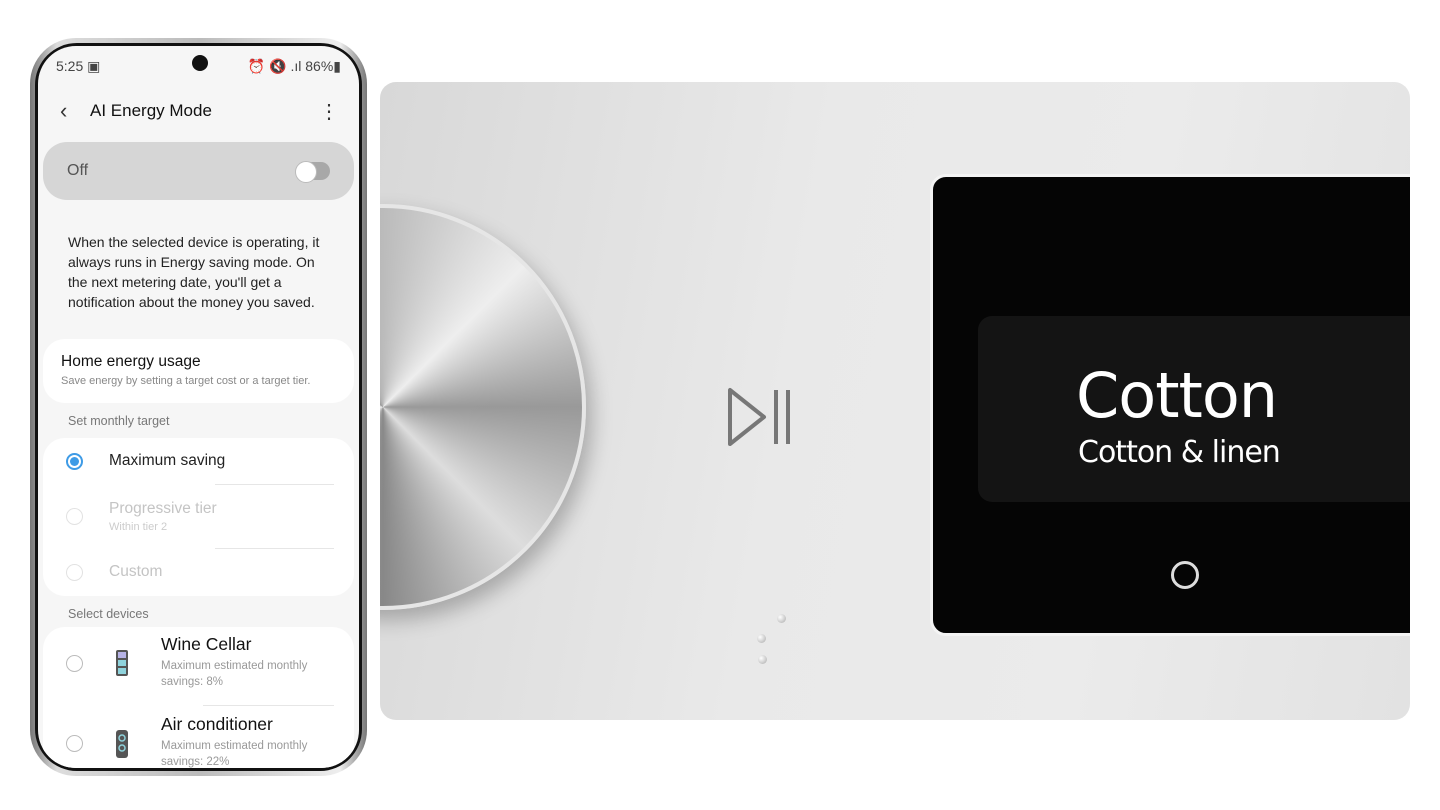  I want to click on option-sub: Within tier 2, so click(138, 527).